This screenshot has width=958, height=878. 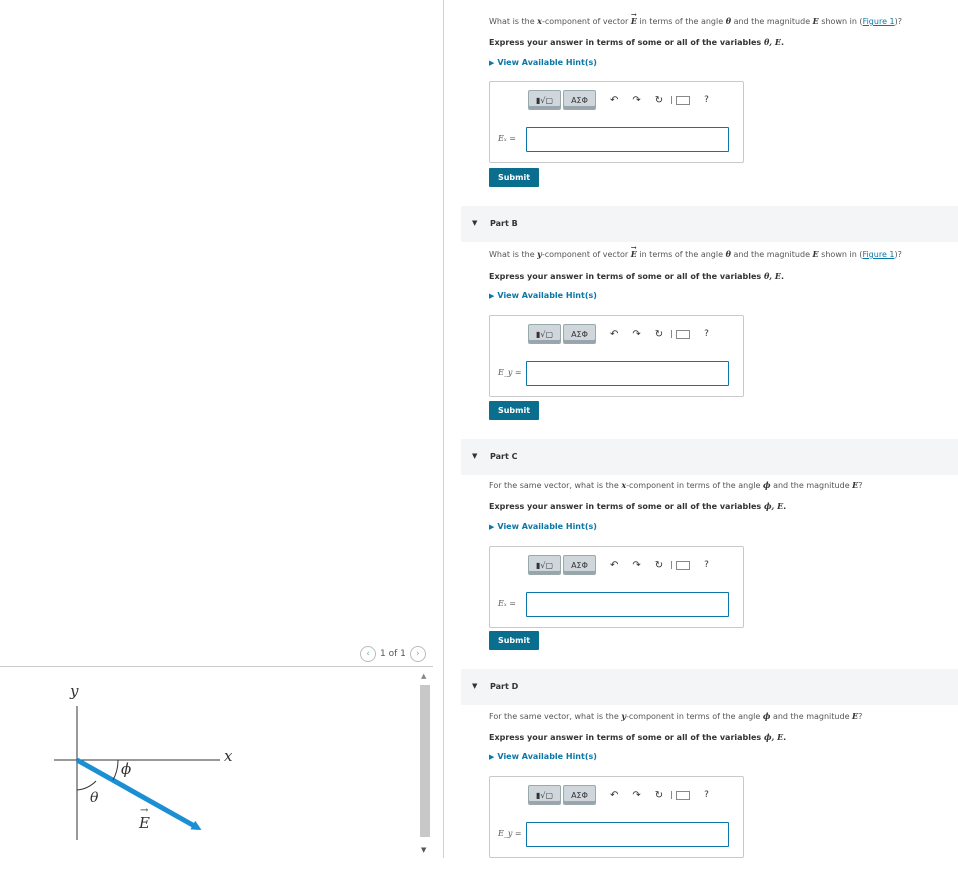 I want to click on y-axis-label: y, so click(x=74, y=691).